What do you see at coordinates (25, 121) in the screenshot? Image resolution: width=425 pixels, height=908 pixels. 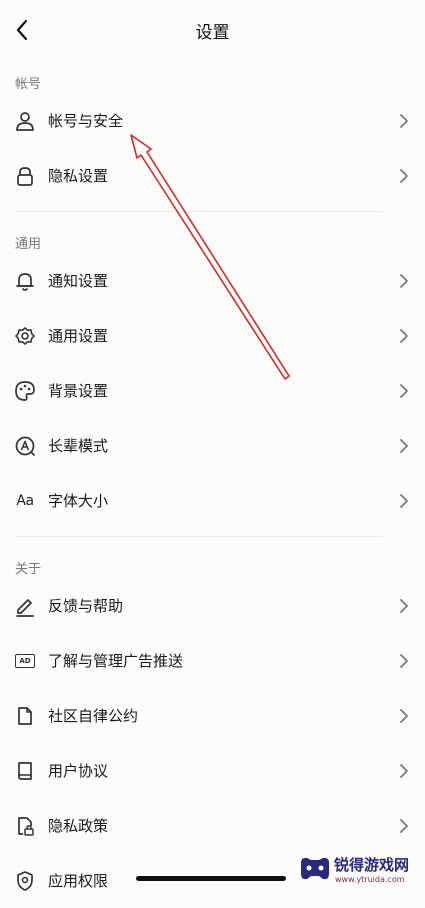 I see `user-icon` at bounding box center [25, 121].